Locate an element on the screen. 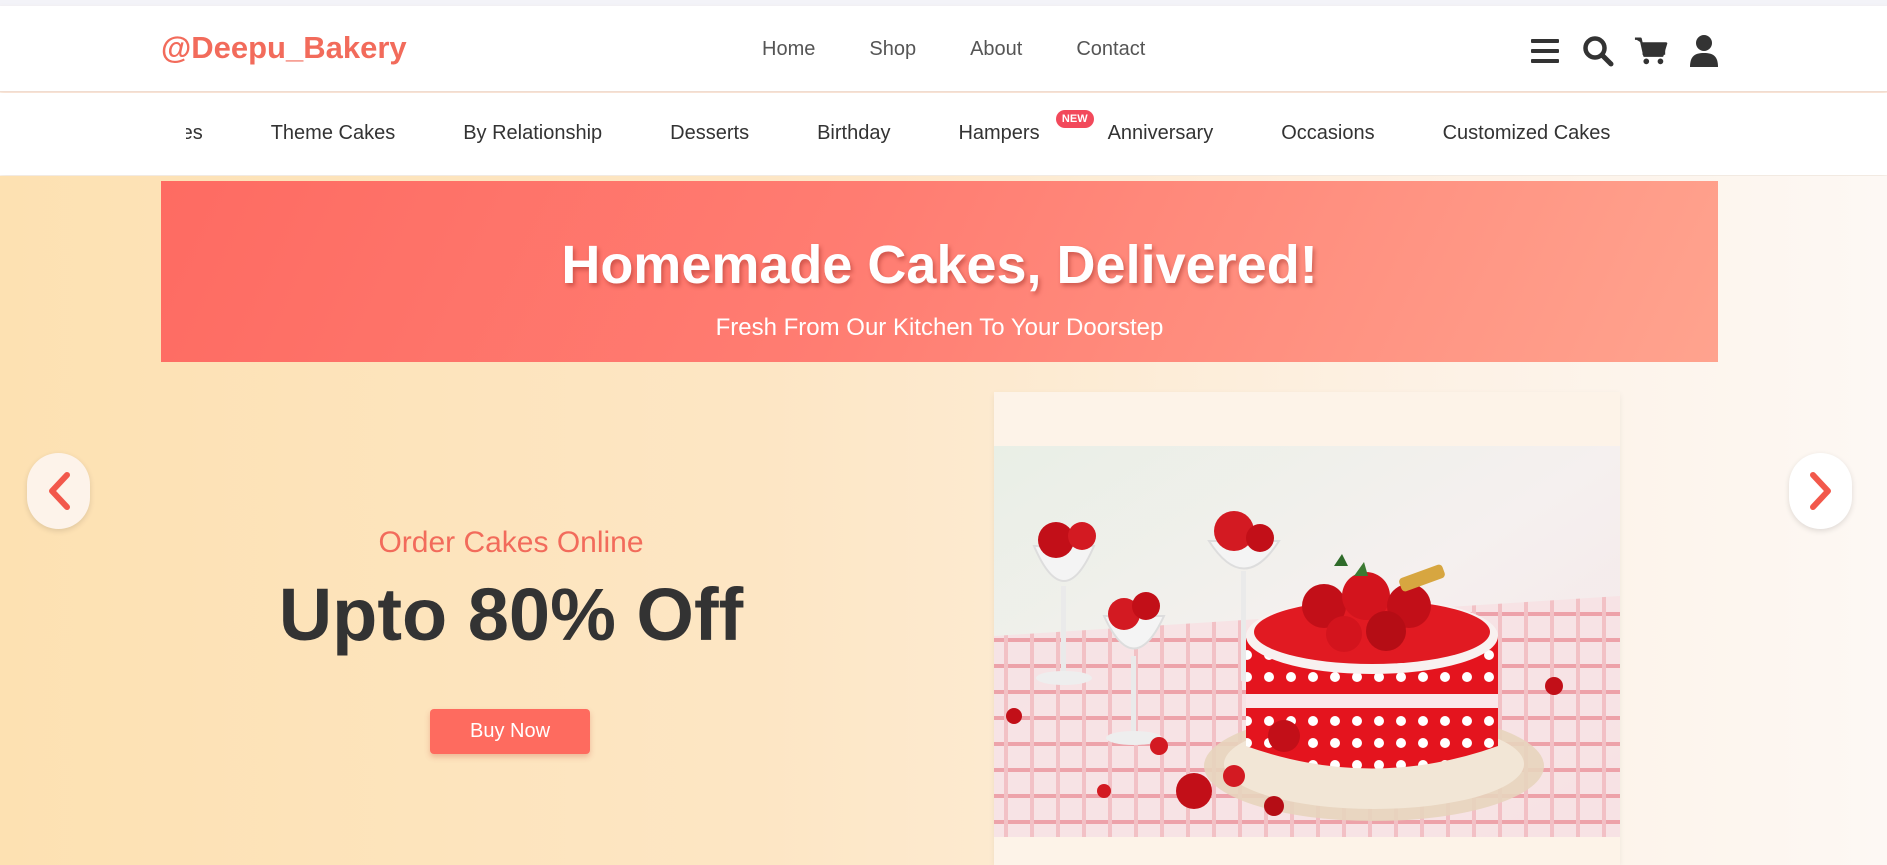  nav-about: About is located at coordinates (996, 49).